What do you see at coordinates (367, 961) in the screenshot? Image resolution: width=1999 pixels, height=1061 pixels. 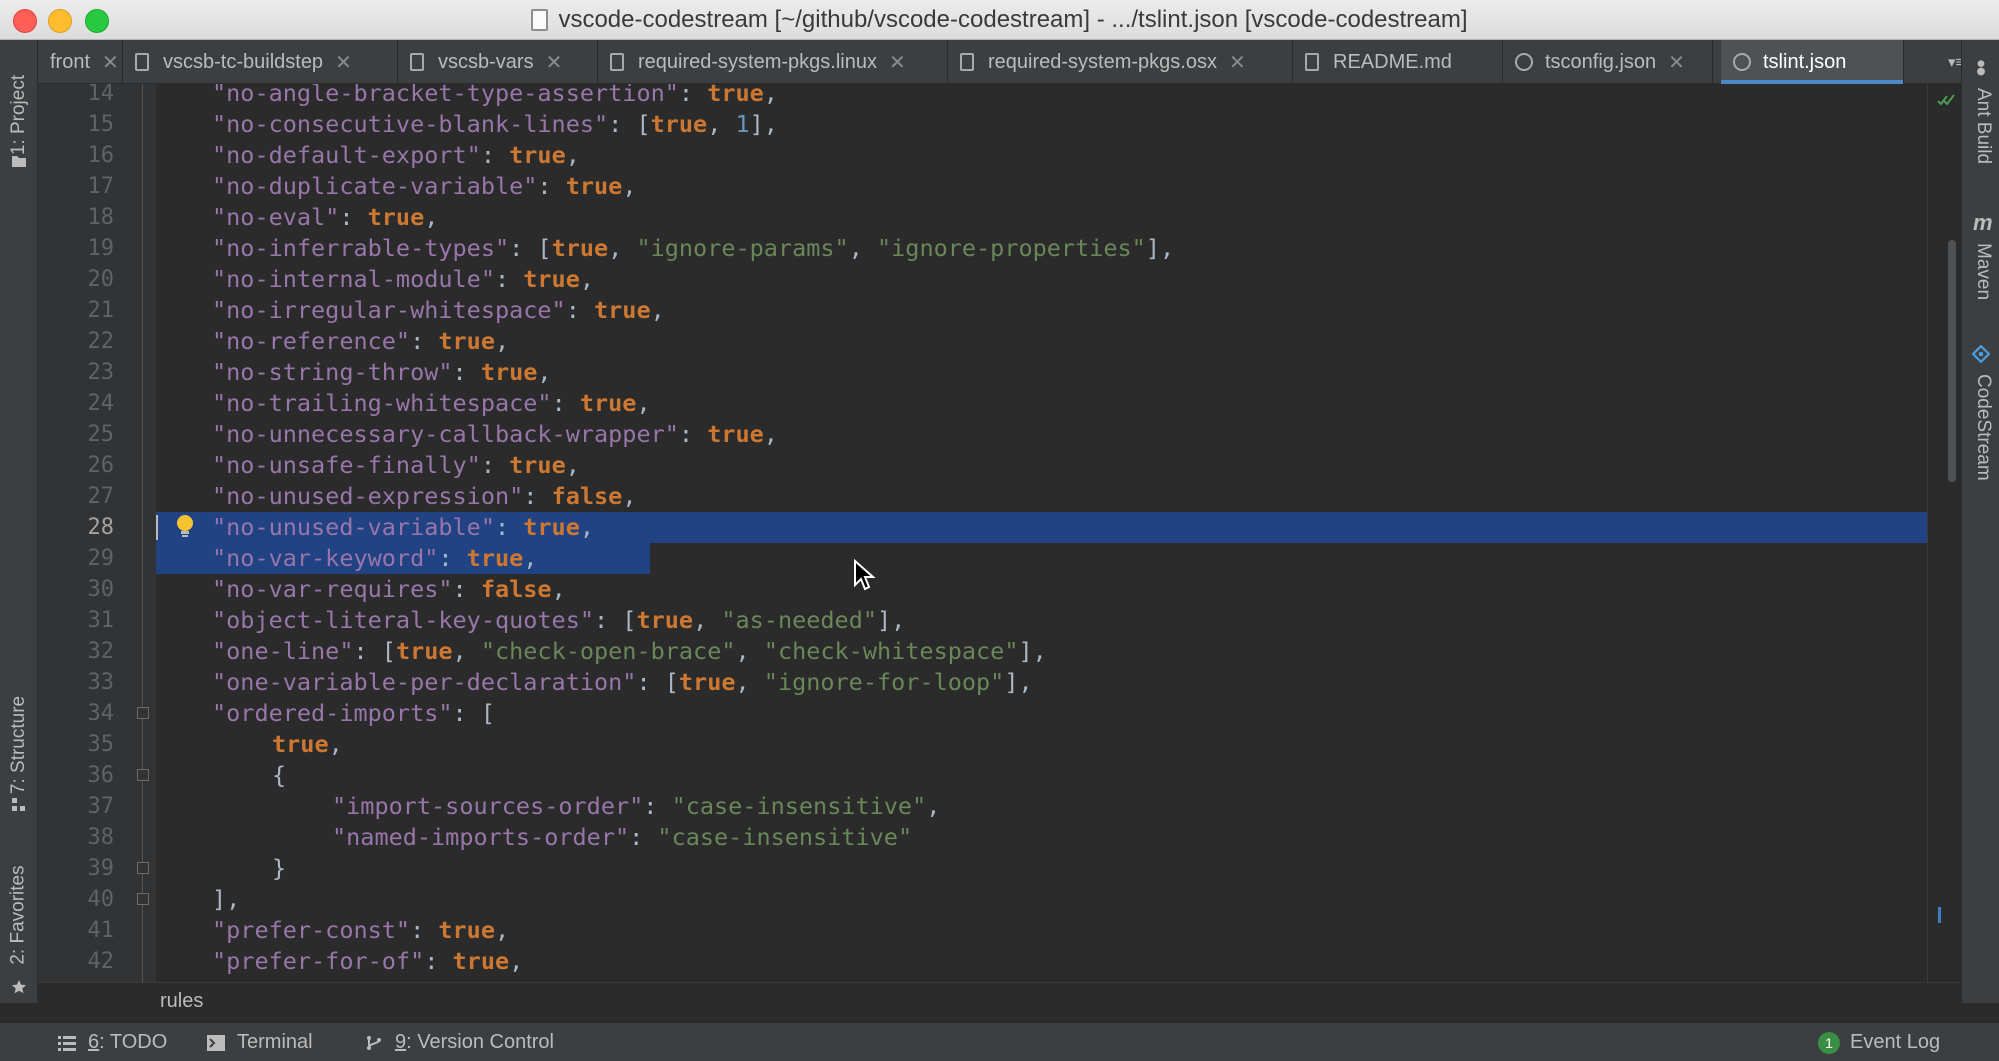 I see `code-text: "prefer-for-of": true,` at bounding box center [367, 961].